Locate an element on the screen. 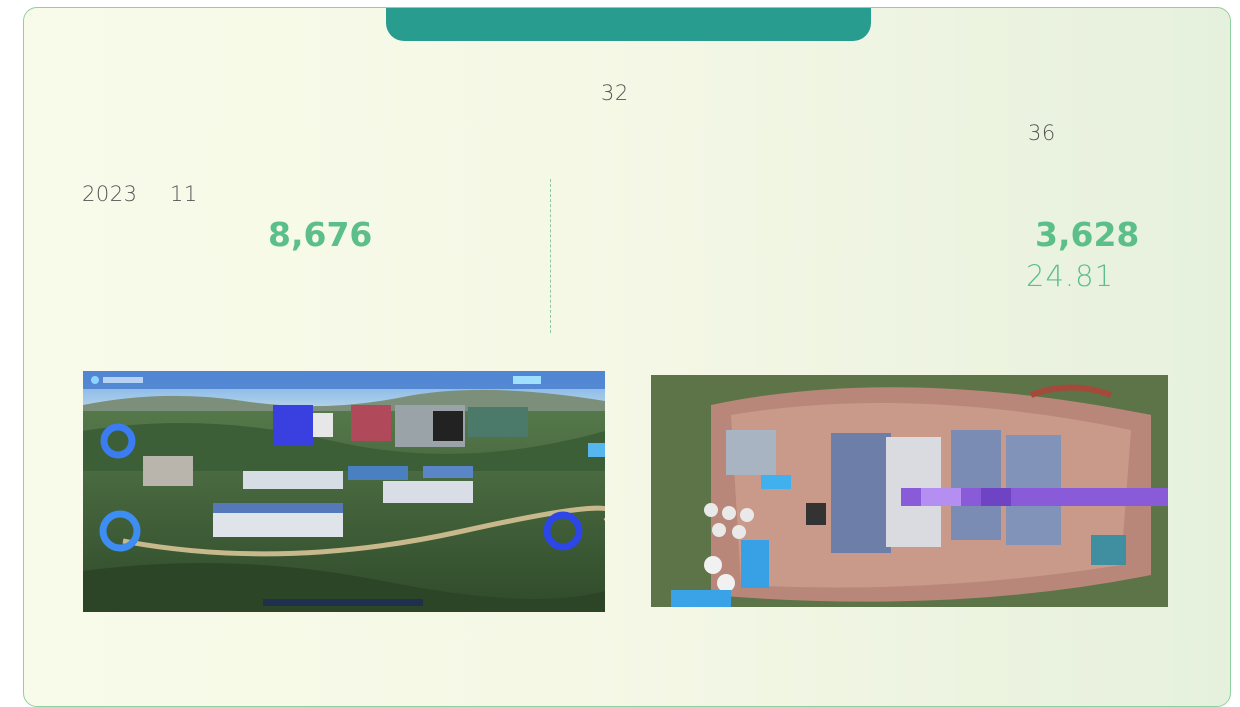  plant-aerial-graphic is located at coordinates (909, 491).